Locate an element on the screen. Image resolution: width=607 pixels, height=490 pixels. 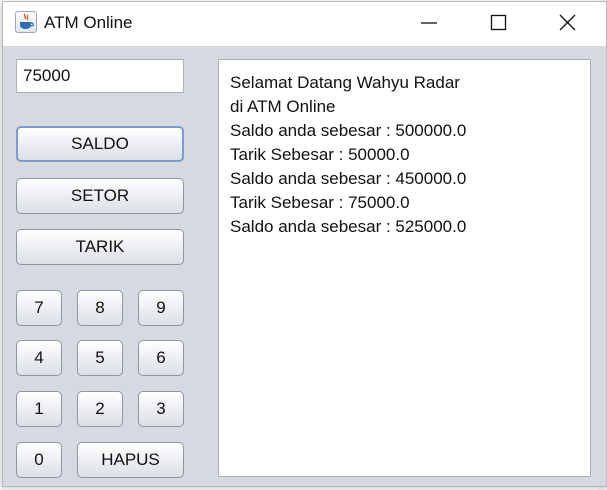
minimize-icon is located at coordinates (429, 23).